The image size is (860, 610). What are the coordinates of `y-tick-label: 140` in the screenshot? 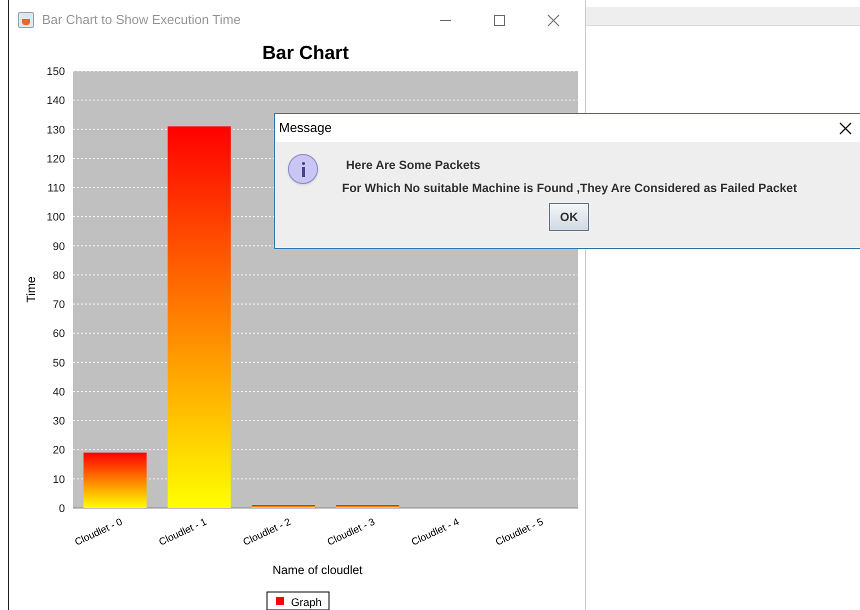 It's located at (55, 101).